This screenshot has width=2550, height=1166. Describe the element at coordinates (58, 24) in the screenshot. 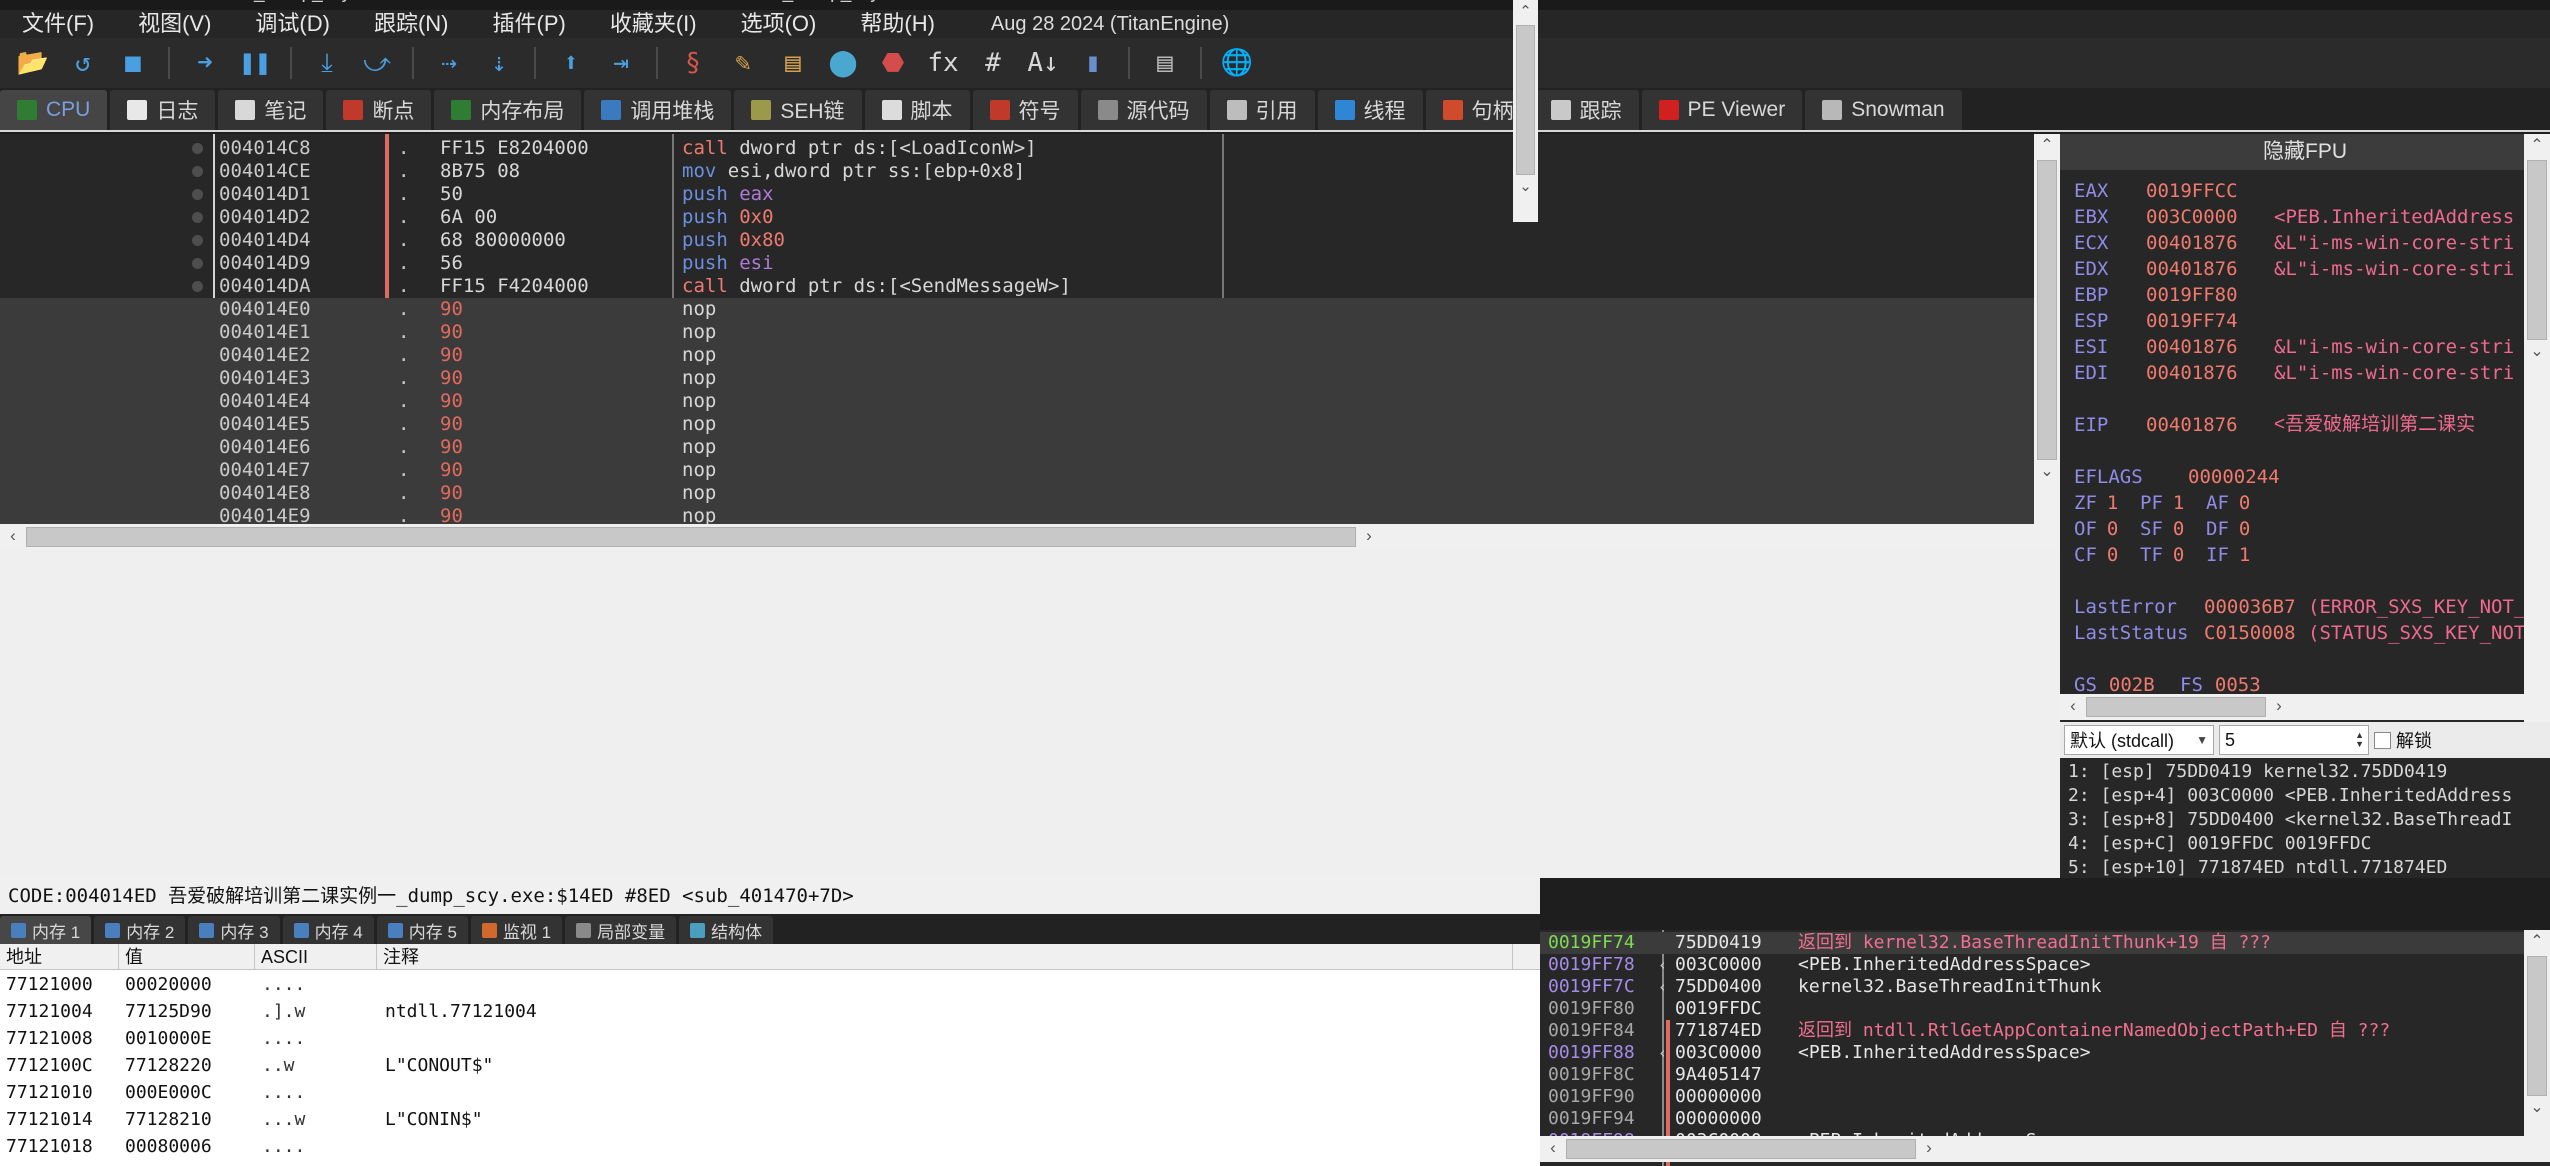

I see `menu-file: 文件(F)` at that location.